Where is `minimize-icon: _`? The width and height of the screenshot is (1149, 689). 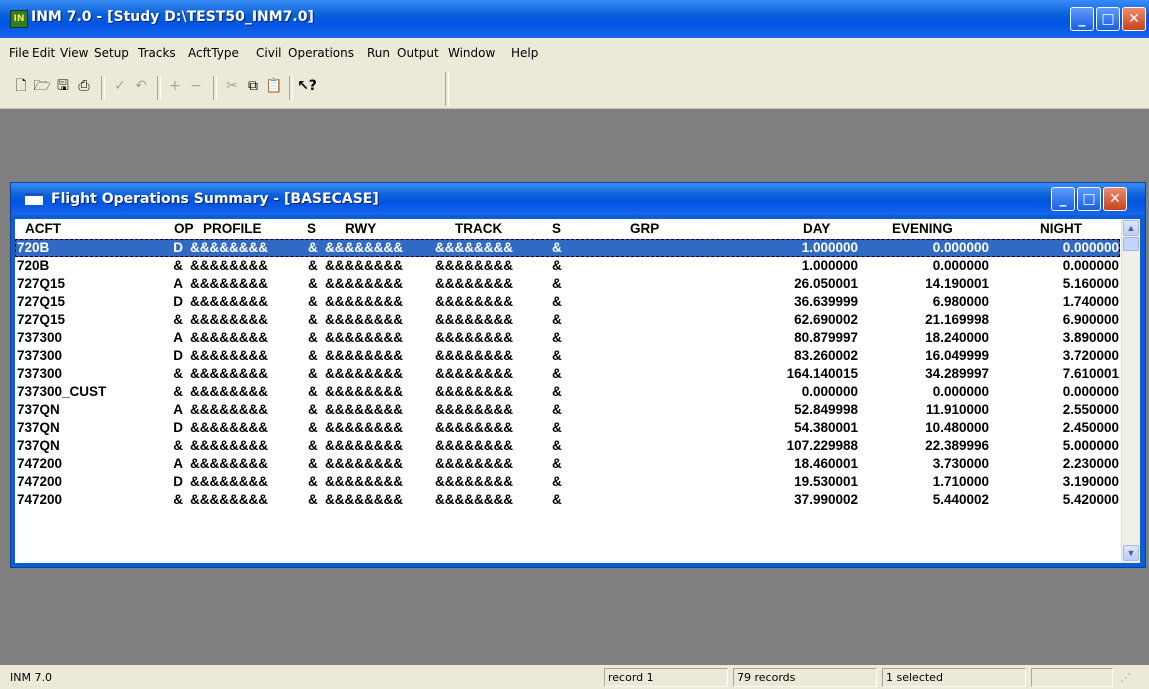 minimize-icon: _ is located at coordinates (1063, 199).